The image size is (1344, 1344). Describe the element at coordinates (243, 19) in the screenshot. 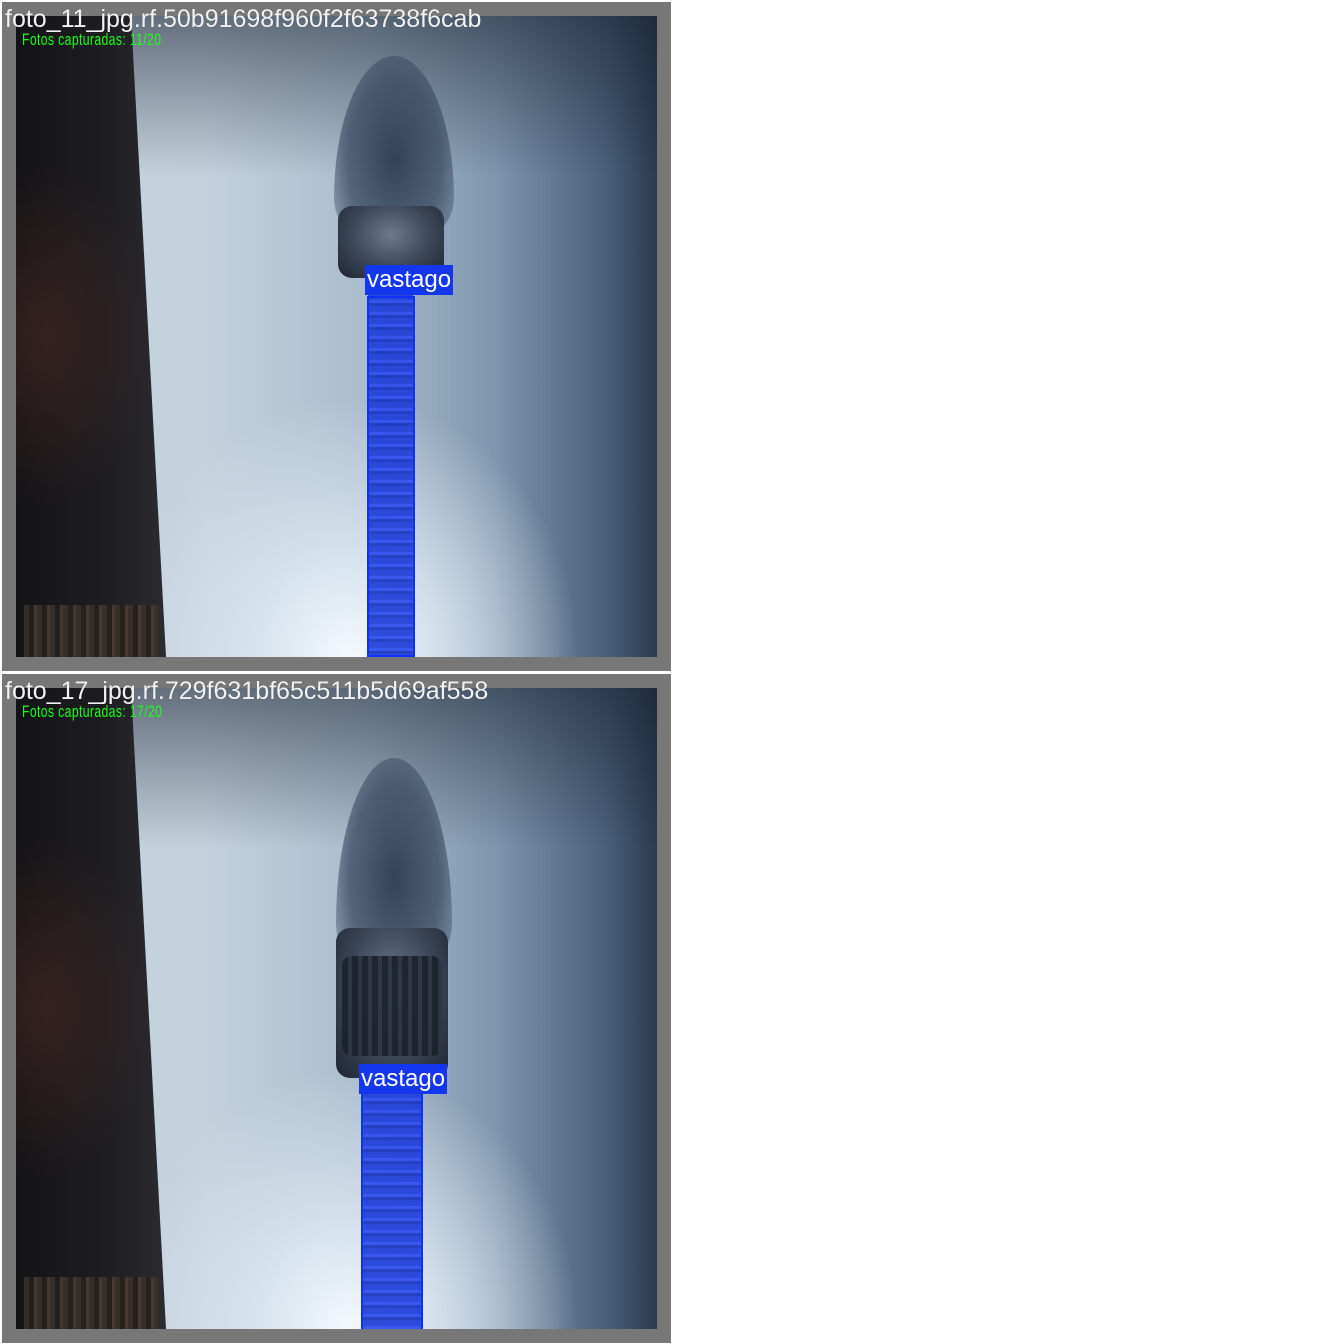

I see `image-filename: foto_11_jpg.rf.50b91698f960f2f63738f6cab` at that location.